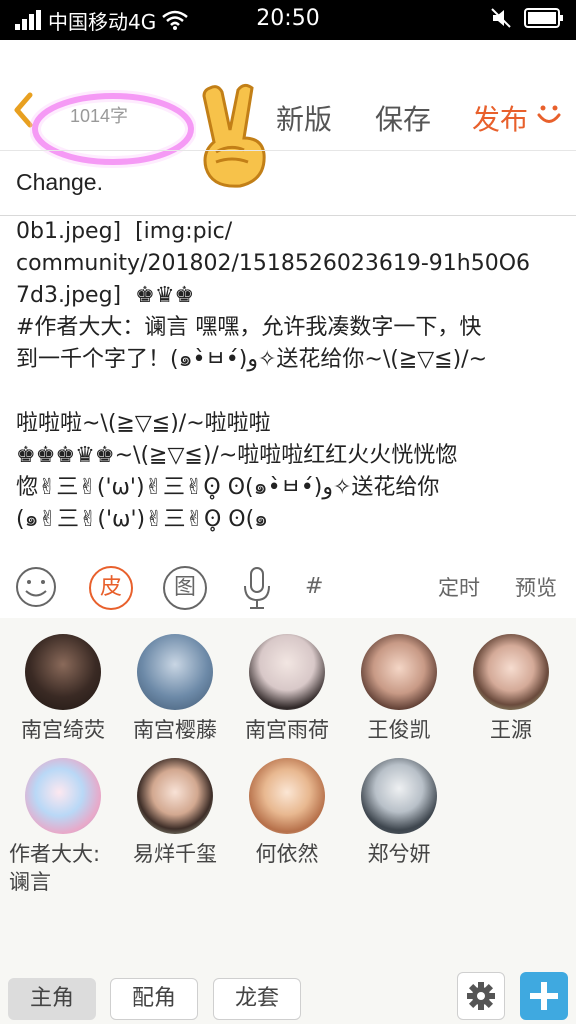 The height and width of the screenshot is (1024, 576). I want to click on character-item: 南宫雨荷, so click(287, 689).